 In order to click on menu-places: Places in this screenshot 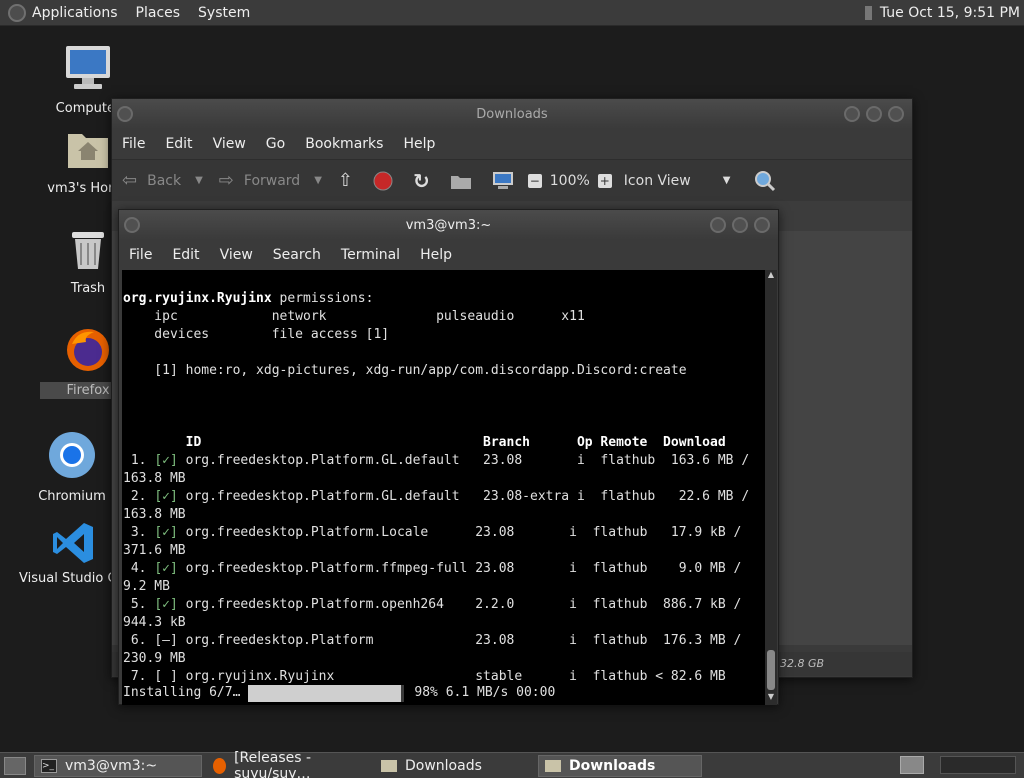, I will do `click(158, 13)`.